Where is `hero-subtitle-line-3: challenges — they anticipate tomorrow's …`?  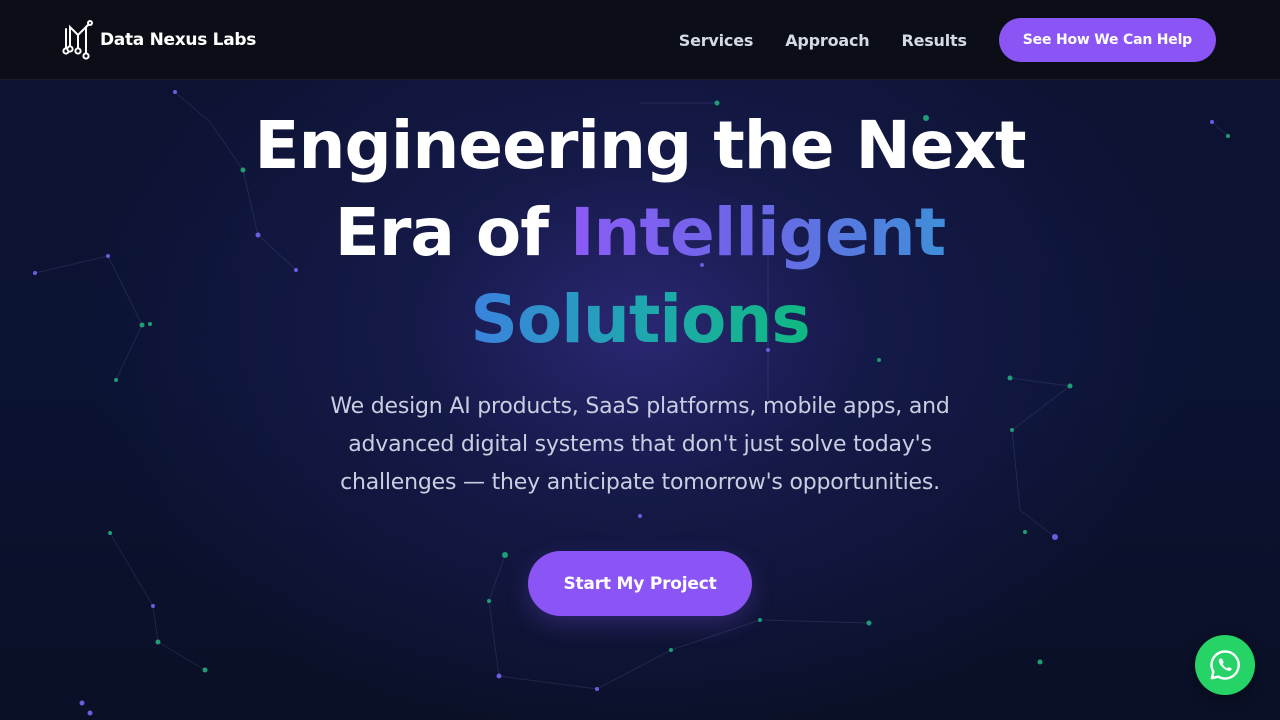
hero-subtitle-line-3: challenges — they anticipate tomorrow's … is located at coordinates (640, 482).